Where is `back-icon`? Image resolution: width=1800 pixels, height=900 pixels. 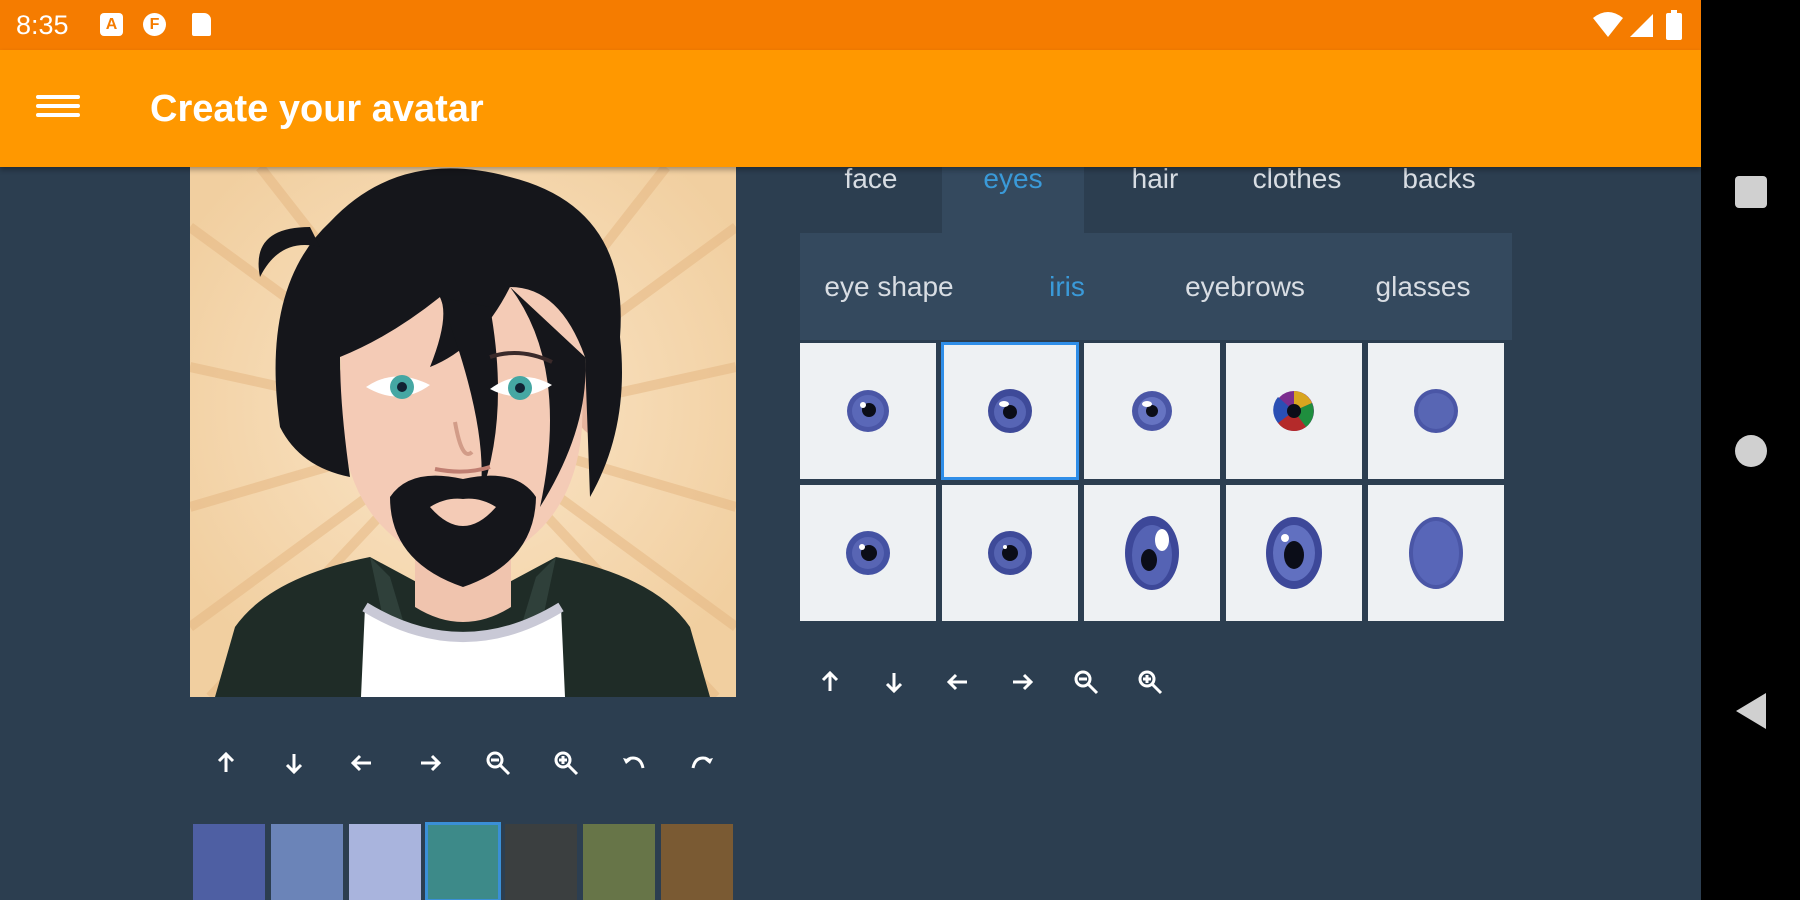
back-icon is located at coordinates (1751, 713).